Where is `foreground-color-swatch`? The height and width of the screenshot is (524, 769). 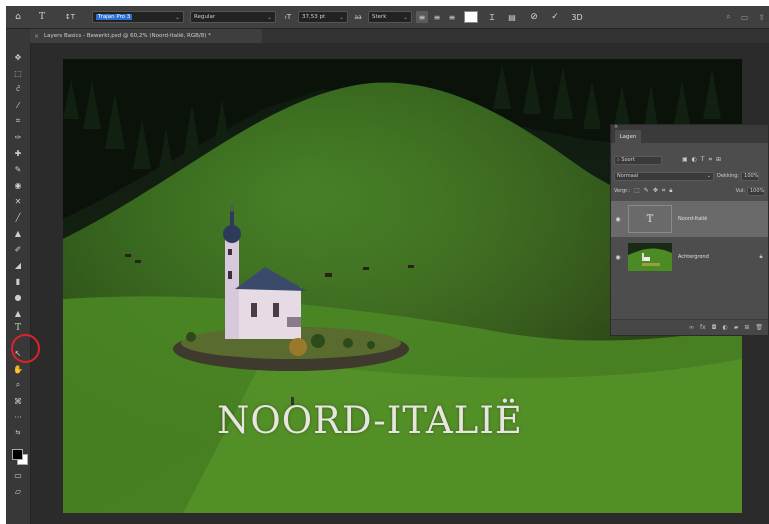 foreground-color-swatch is located at coordinates (17, 454).